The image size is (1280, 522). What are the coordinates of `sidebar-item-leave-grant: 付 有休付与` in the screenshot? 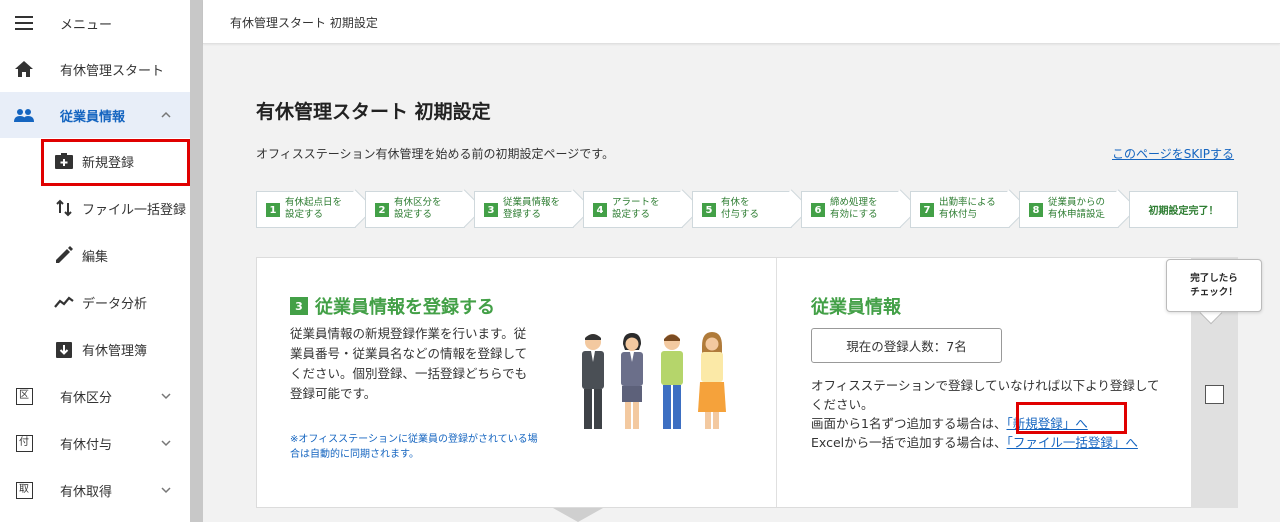 It's located at (95, 443).